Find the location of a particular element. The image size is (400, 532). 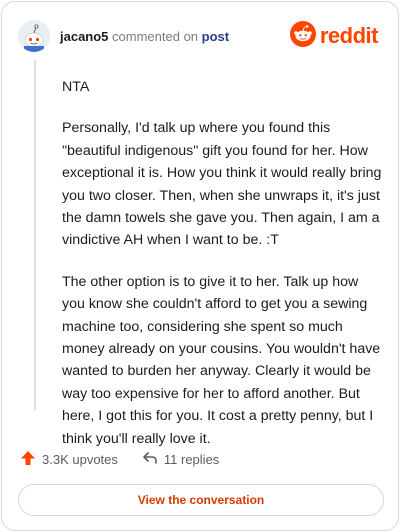

thread-line is located at coordinates (35, 235).